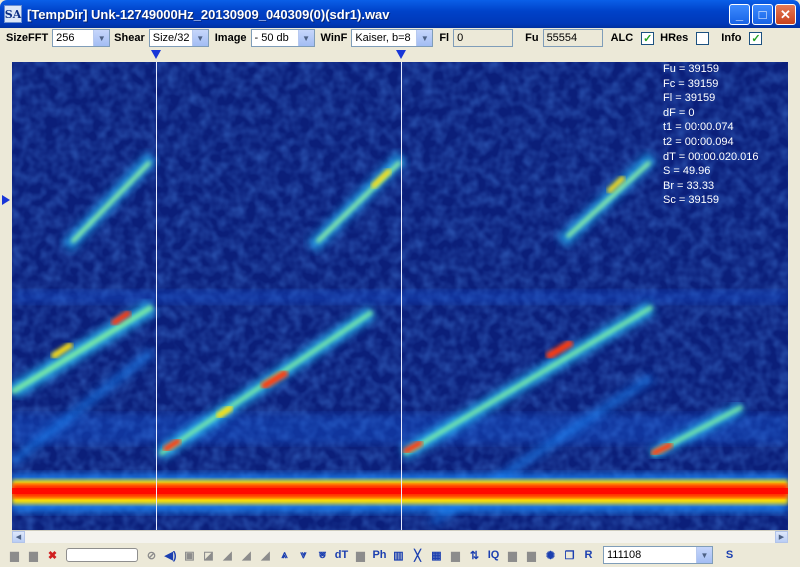  I want to click on bookmark-icon: ▆, so click(455, 555).